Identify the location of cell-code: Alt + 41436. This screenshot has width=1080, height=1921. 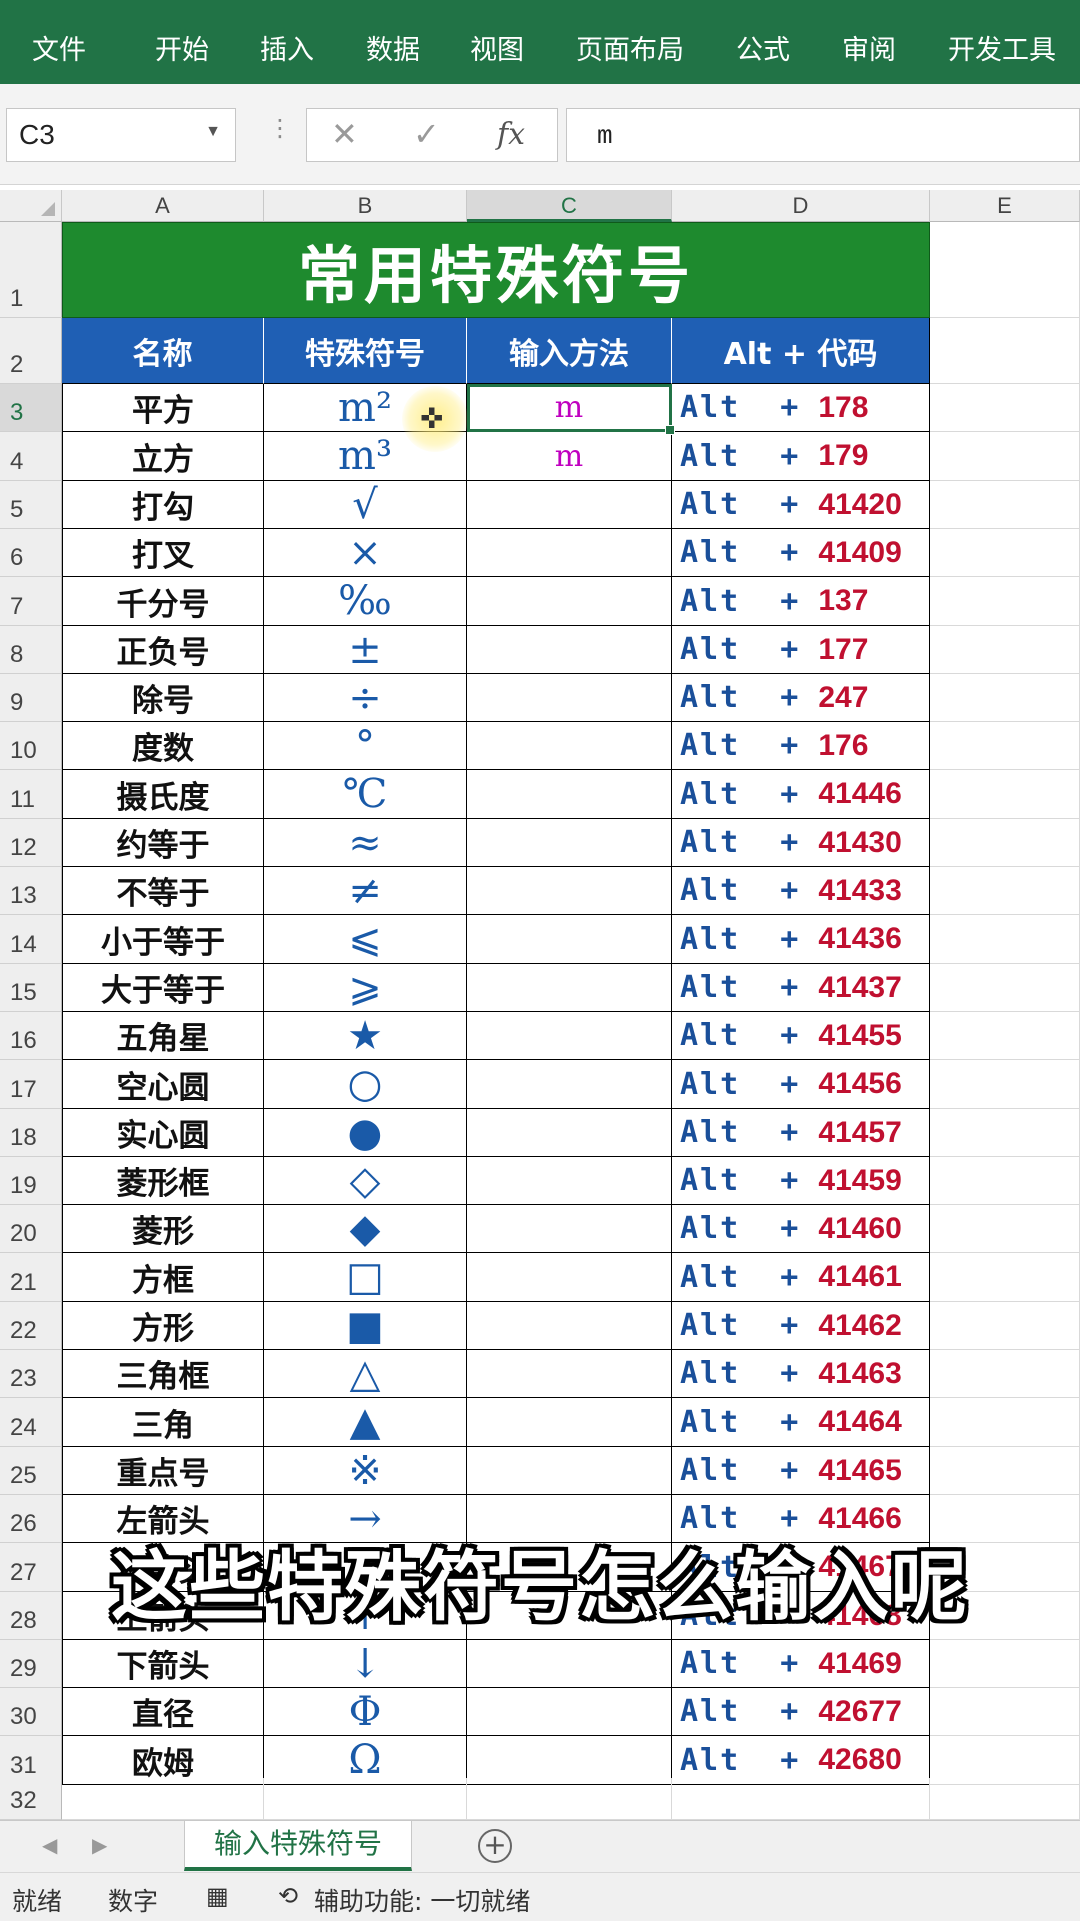
(801, 939).